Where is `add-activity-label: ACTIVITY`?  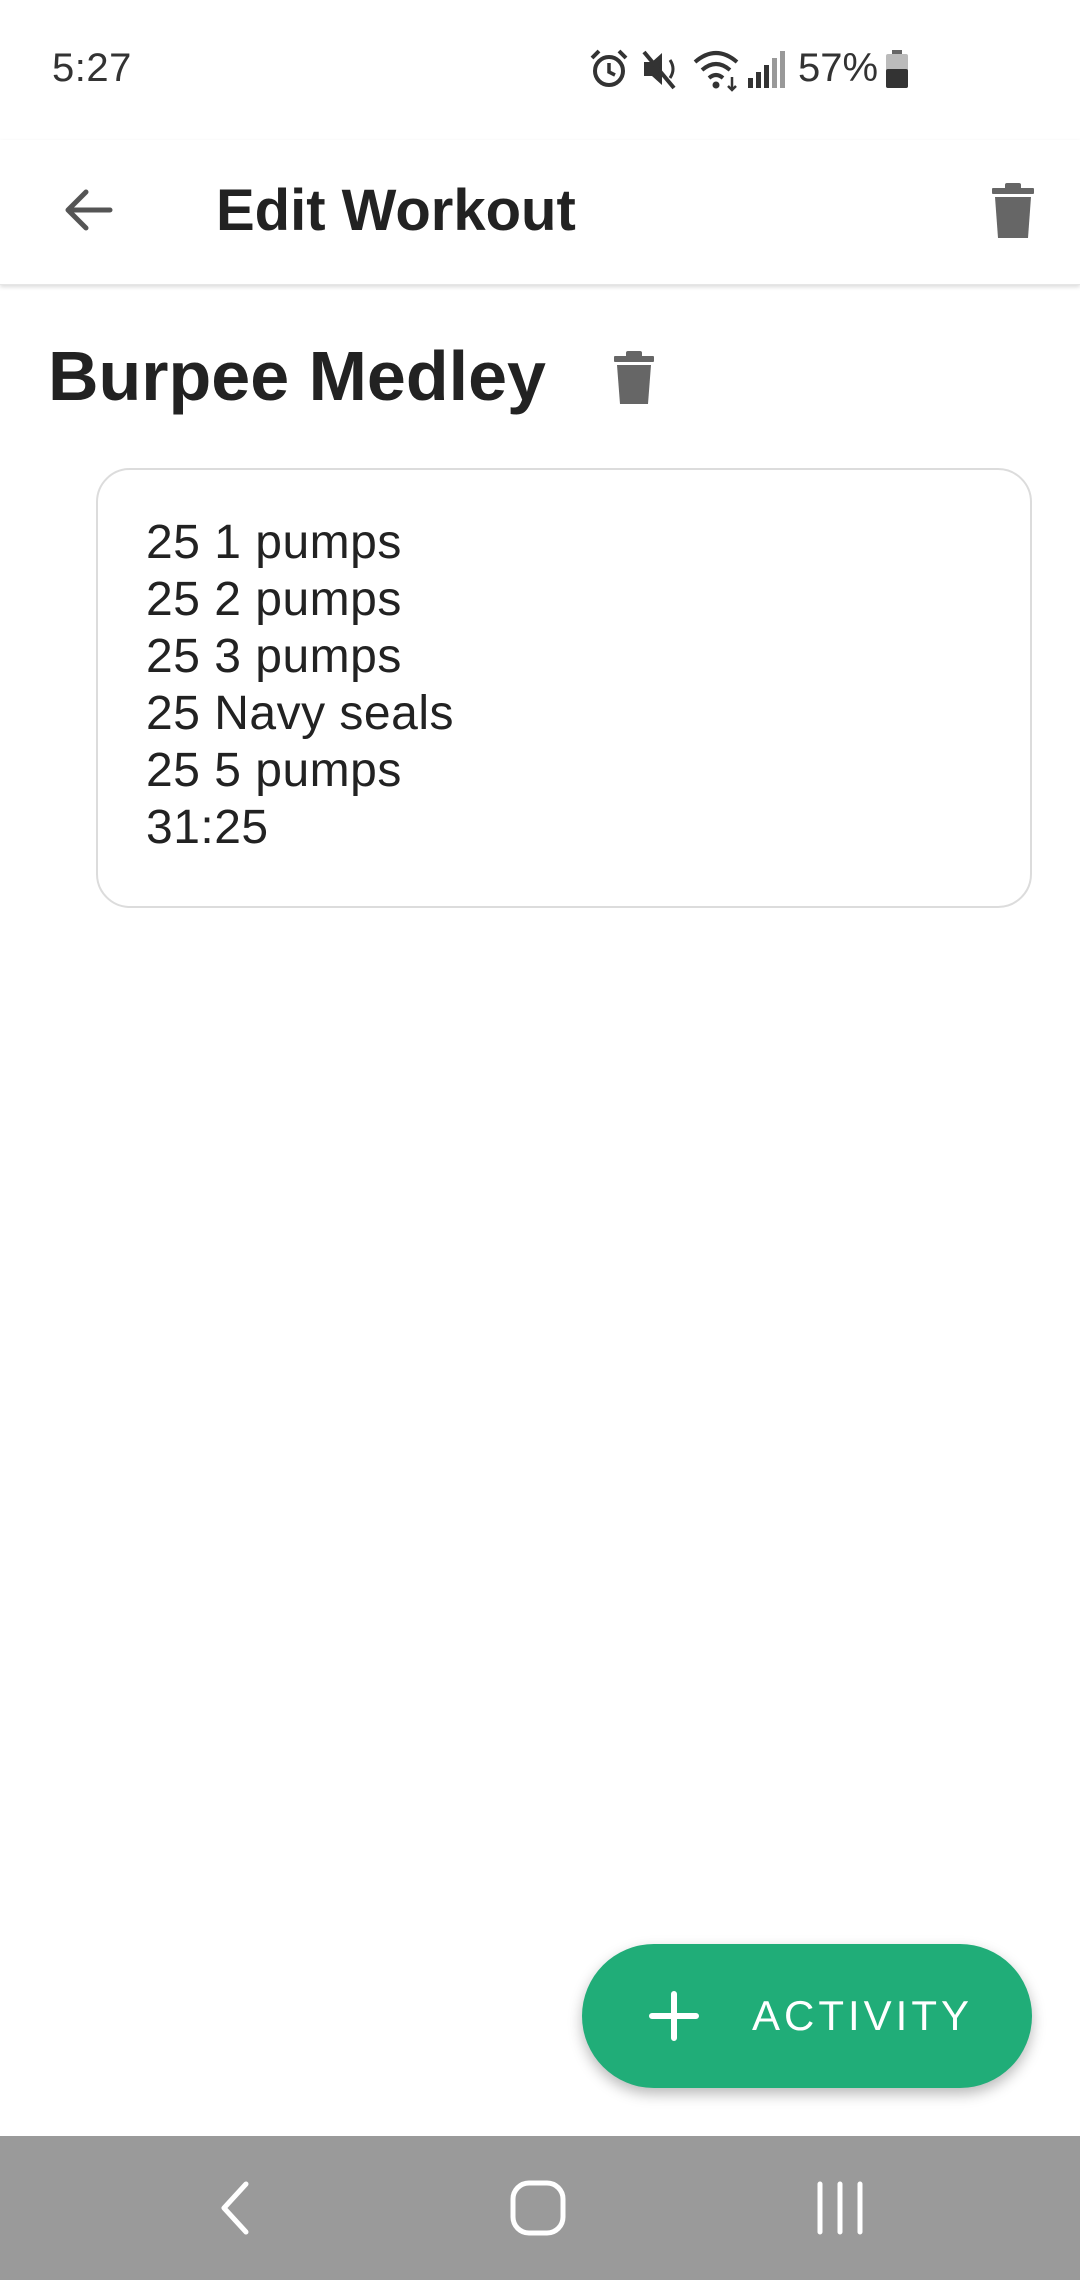 add-activity-label: ACTIVITY is located at coordinates (863, 2015).